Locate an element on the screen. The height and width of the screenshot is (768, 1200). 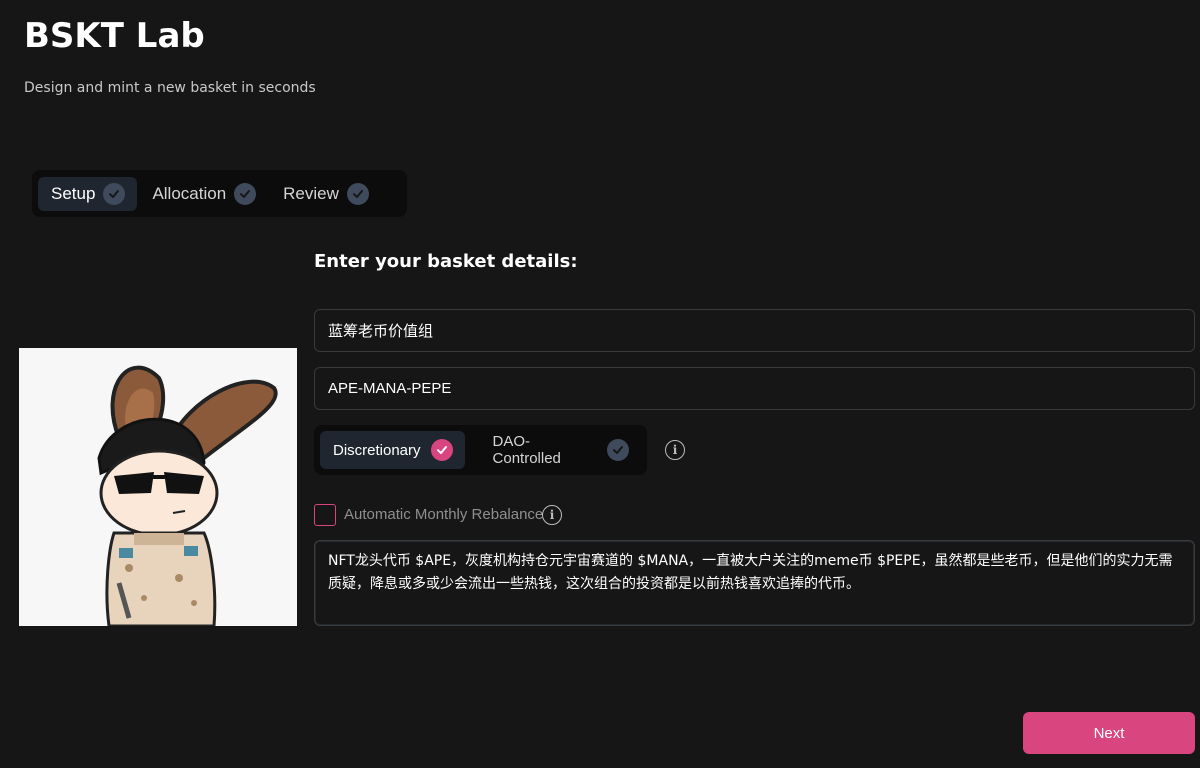
next-button: Next is located at coordinates (1109, 733).